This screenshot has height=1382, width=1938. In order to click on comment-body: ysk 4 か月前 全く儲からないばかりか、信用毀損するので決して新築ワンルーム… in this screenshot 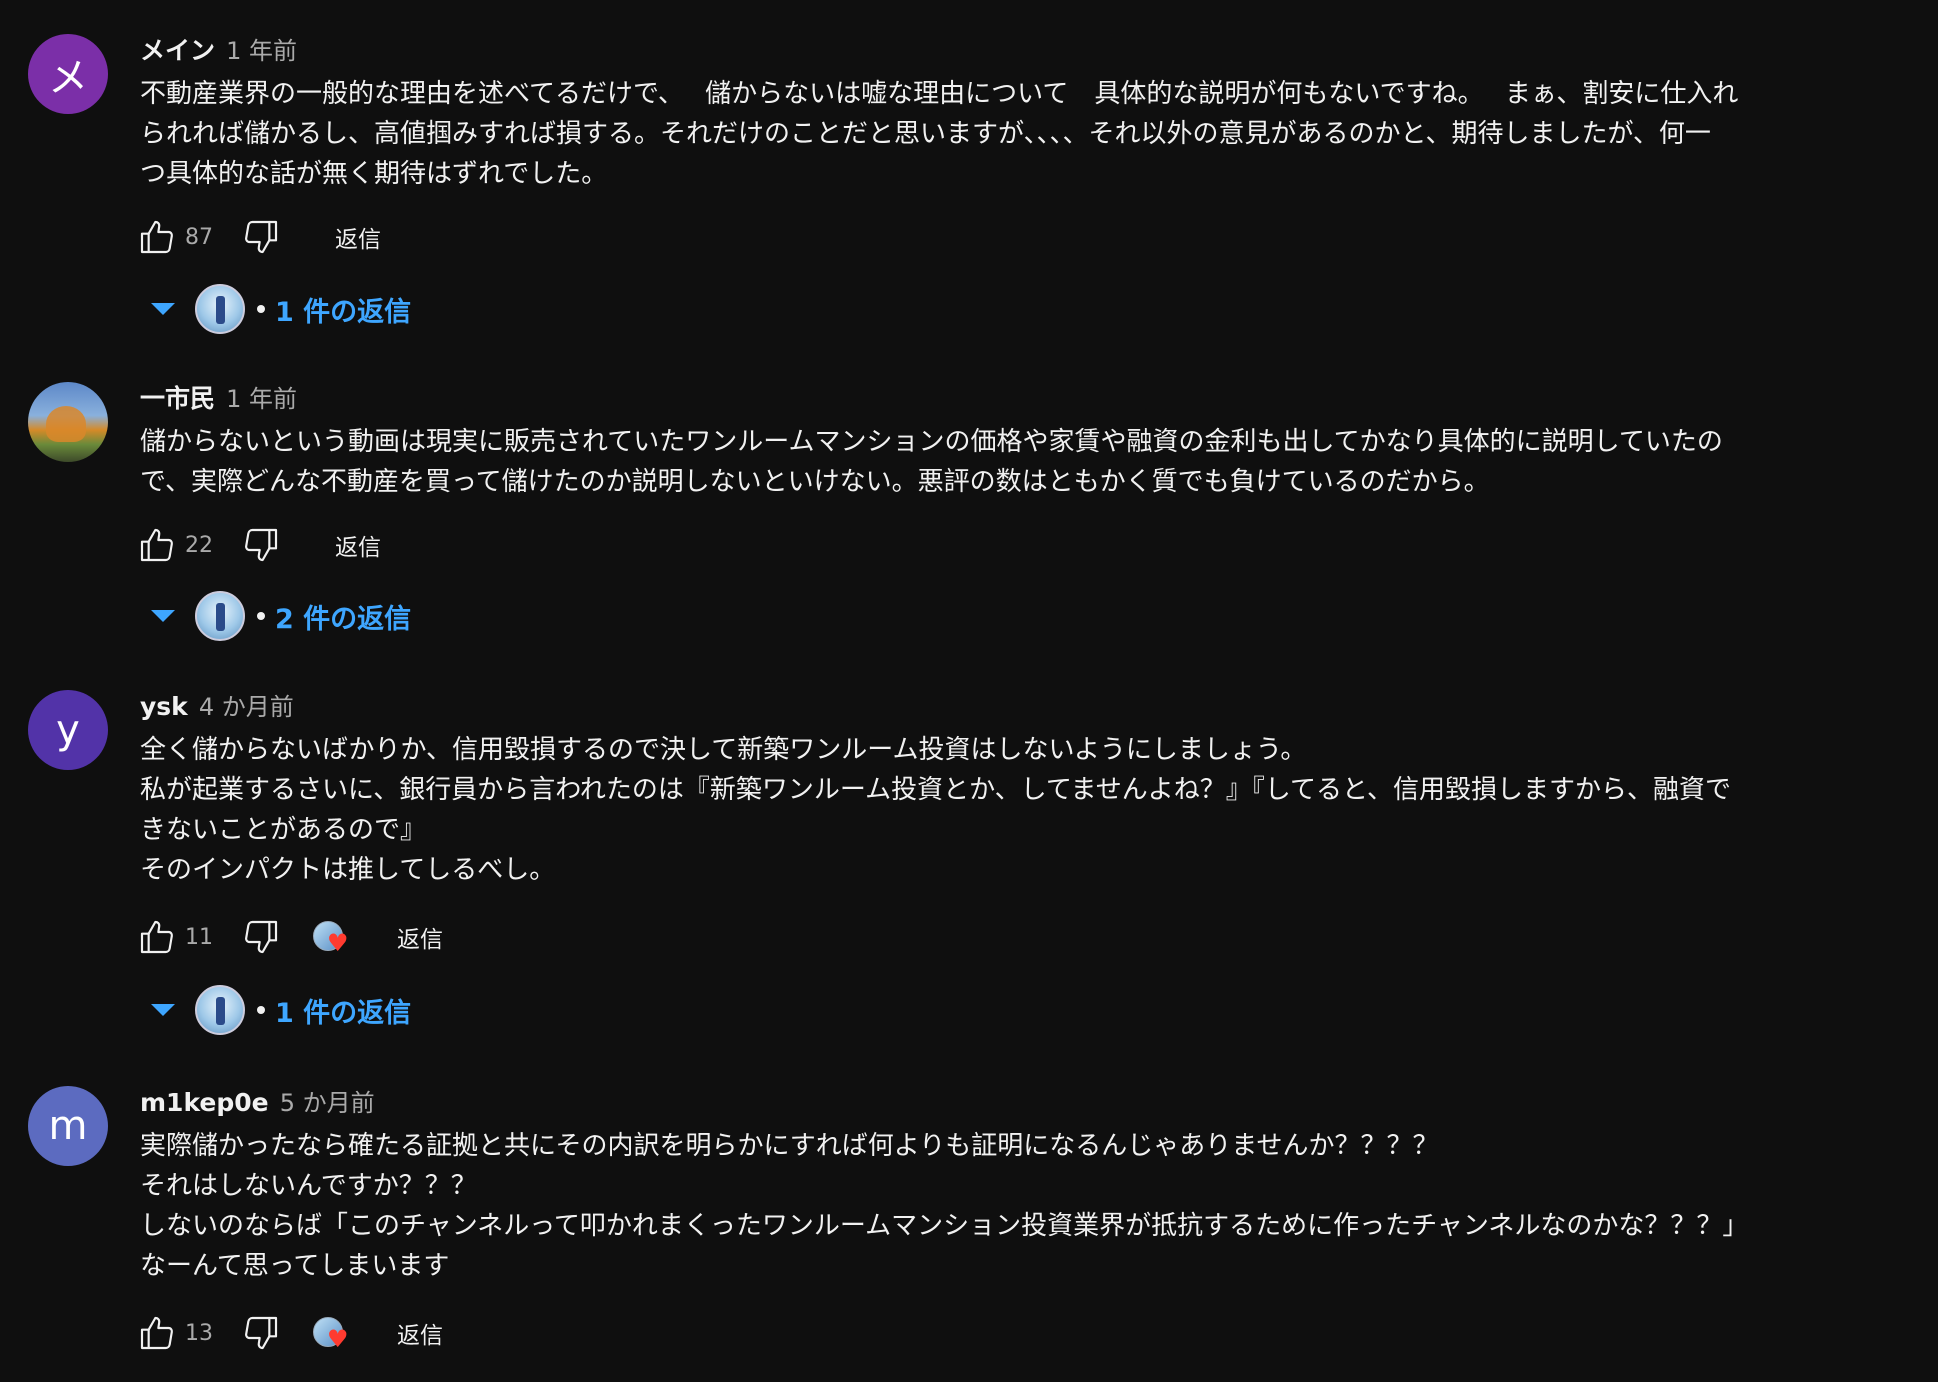, I will do `click(1010, 790)`.